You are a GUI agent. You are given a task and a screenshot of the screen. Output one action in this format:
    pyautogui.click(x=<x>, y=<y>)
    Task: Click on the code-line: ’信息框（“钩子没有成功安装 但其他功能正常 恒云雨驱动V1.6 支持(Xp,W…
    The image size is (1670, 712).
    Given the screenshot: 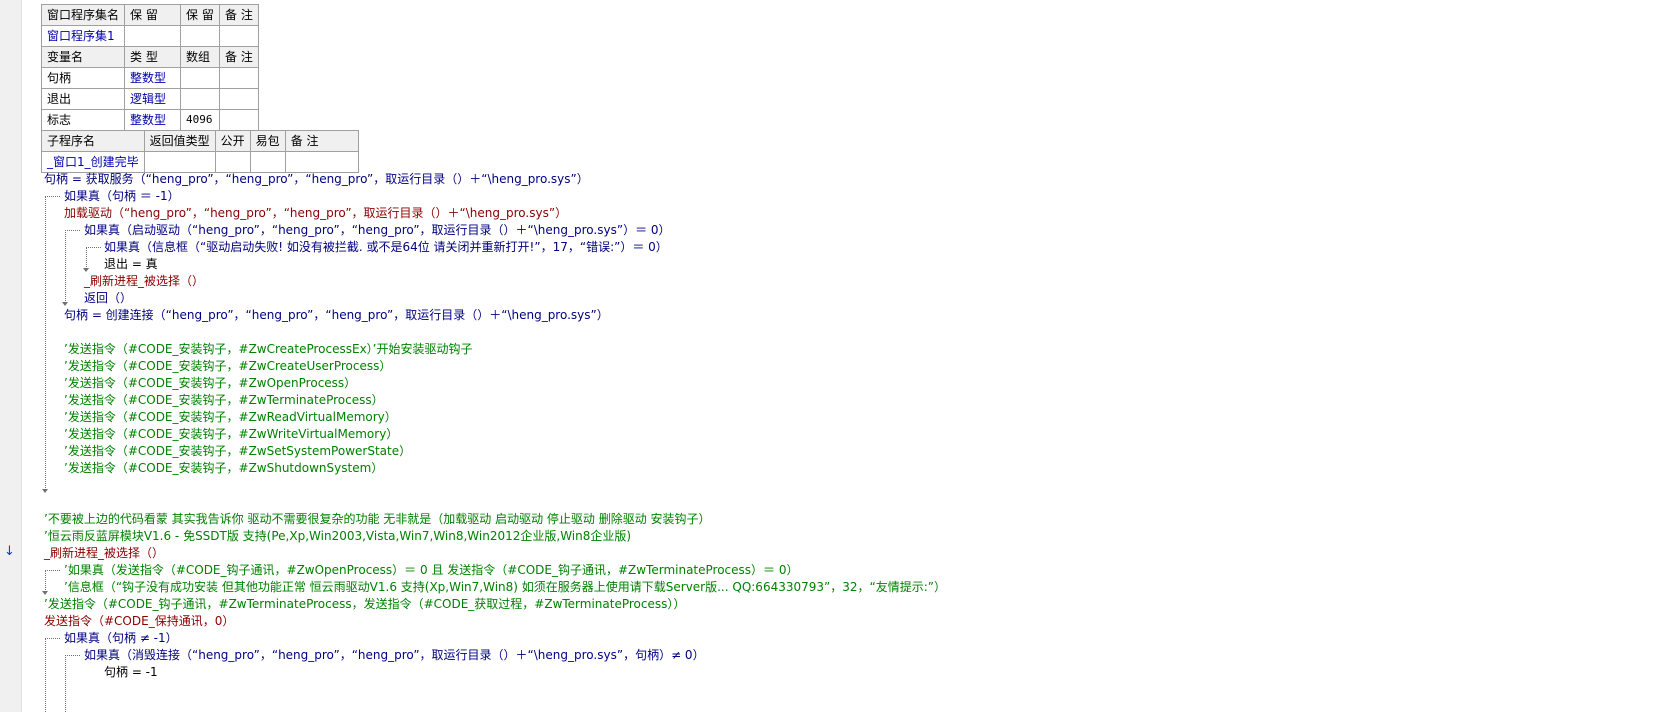 What is the action you would take?
    pyautogui.click(x=505, y=587)
    